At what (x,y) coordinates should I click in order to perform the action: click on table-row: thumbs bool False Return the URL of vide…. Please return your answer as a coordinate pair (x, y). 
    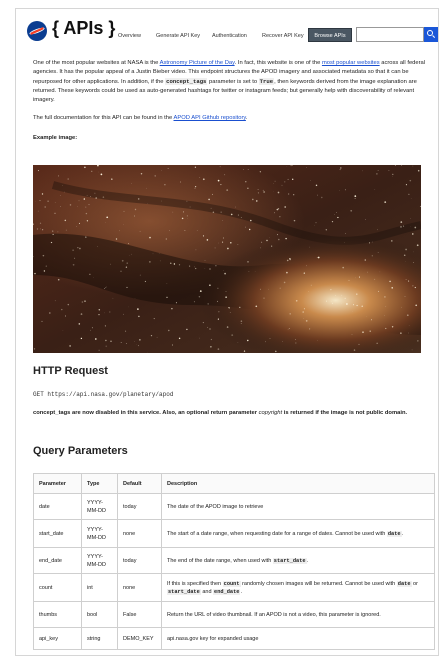
    Looking at the image, I should click on (234, 614).